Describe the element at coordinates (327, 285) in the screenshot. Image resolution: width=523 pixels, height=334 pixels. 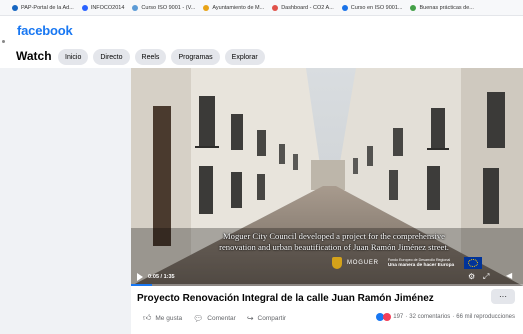
I see `progress-bar` at that location.